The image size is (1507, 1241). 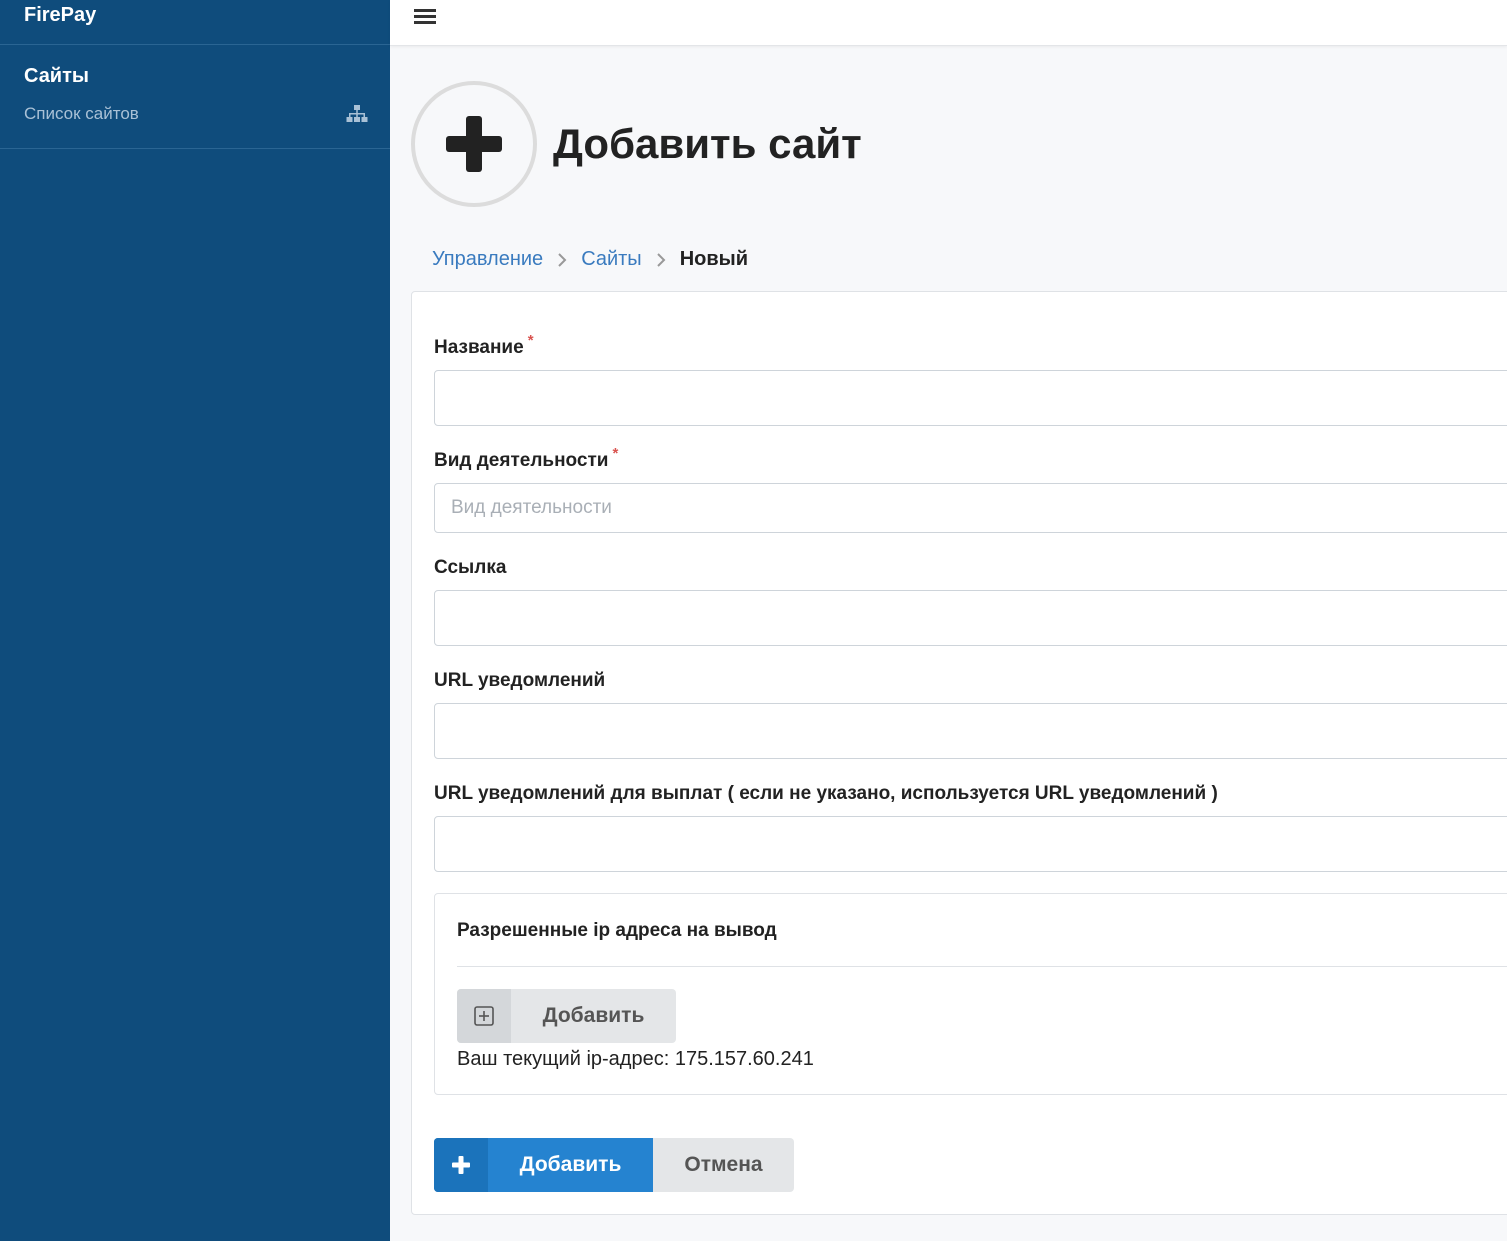 What do you see at coordinates (487, 259) in the screenshot?
I see `breadcrumb-item-management: Управление` at bounding box center [487, 259].